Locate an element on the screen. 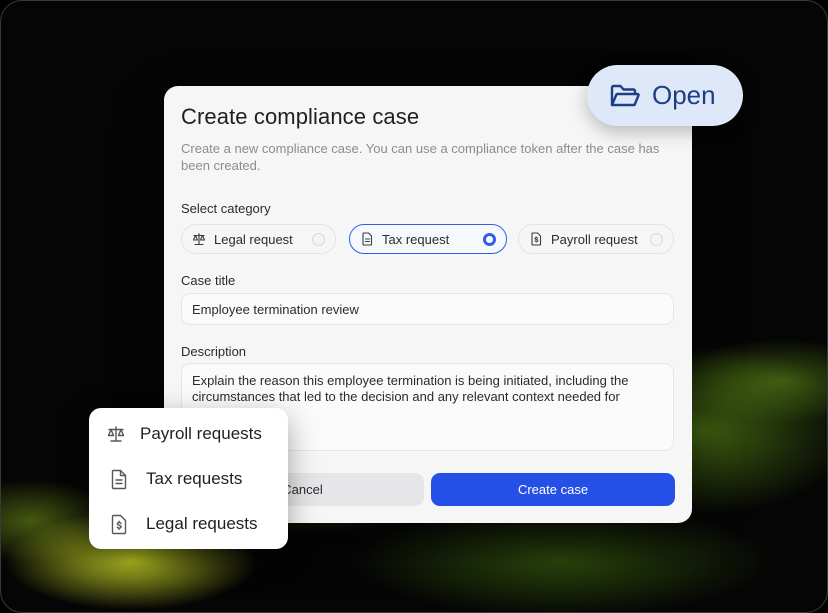  category-label: Select category is located at coordinates (226, 208).